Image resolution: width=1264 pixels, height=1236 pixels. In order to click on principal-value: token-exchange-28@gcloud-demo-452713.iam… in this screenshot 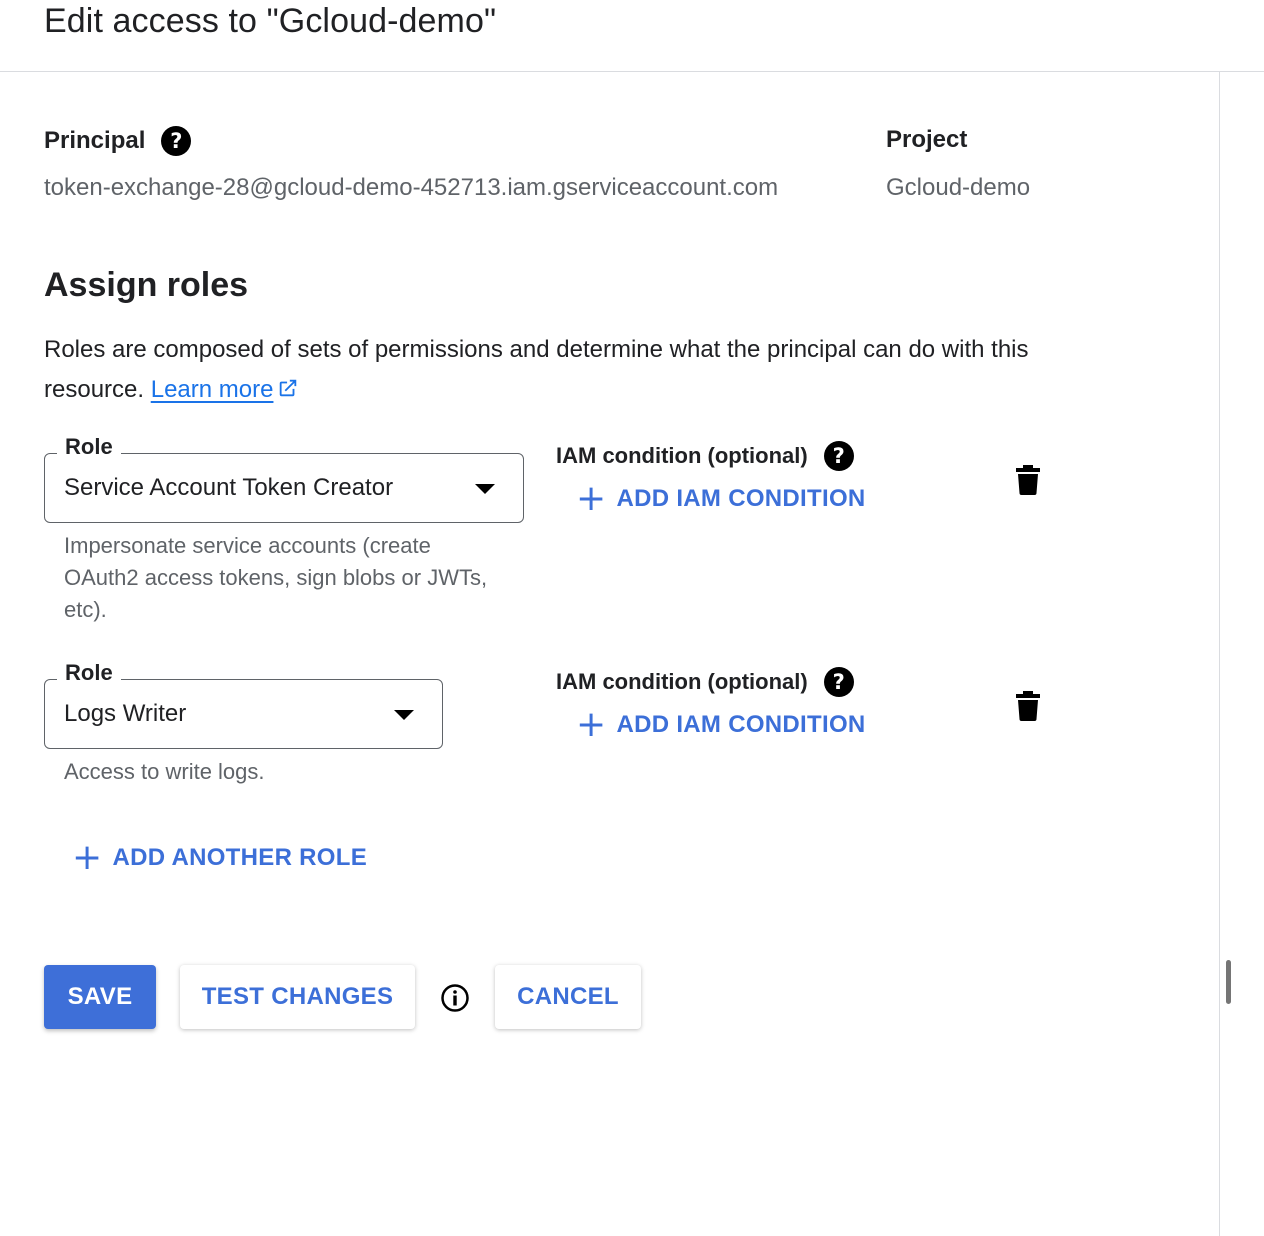, I will do `click(411, 187)`.